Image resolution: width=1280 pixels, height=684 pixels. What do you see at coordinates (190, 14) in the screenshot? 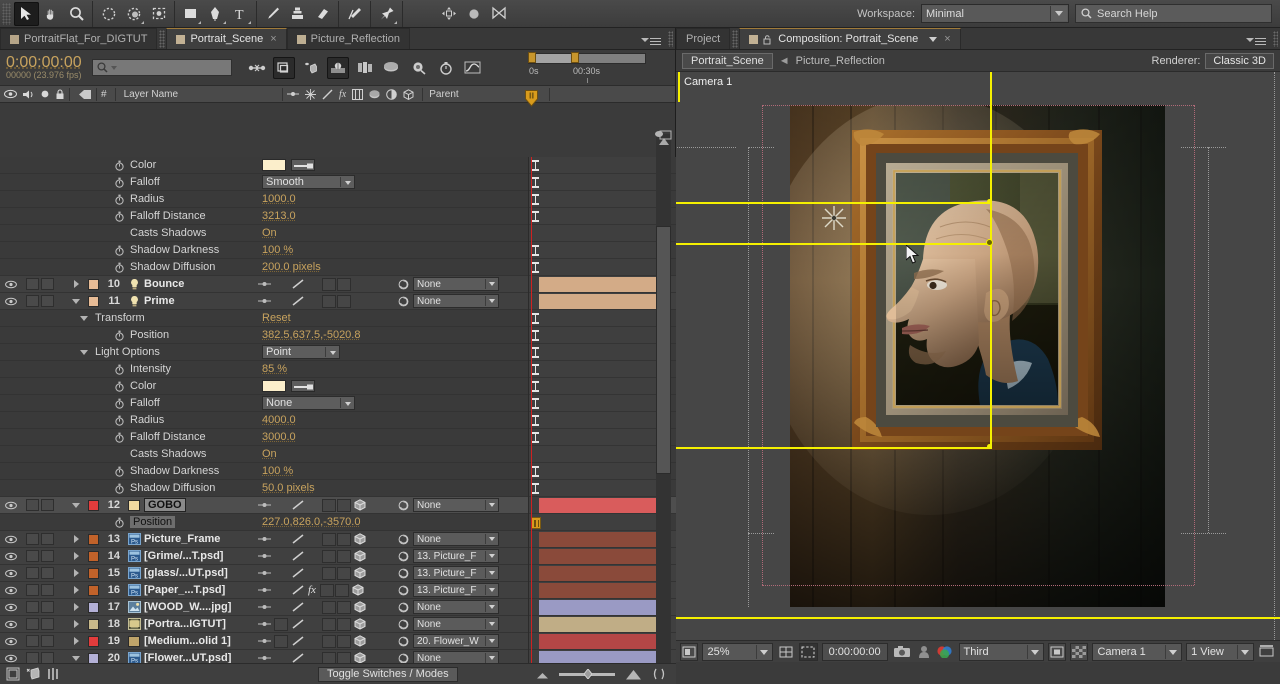
I see `shape-tool` at bounding box center [190, 14].